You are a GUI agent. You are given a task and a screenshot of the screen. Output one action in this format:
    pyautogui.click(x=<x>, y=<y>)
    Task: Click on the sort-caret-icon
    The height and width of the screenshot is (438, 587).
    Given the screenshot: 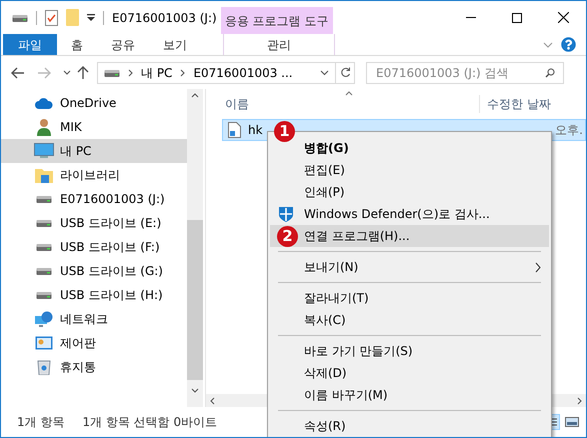 What is the action you would take?
    pyautogui.click(x=349, y=93)
    